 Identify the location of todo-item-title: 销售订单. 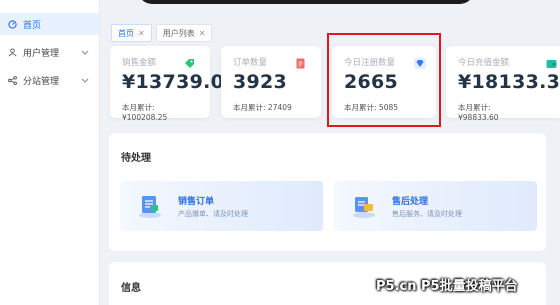
(196, 202).